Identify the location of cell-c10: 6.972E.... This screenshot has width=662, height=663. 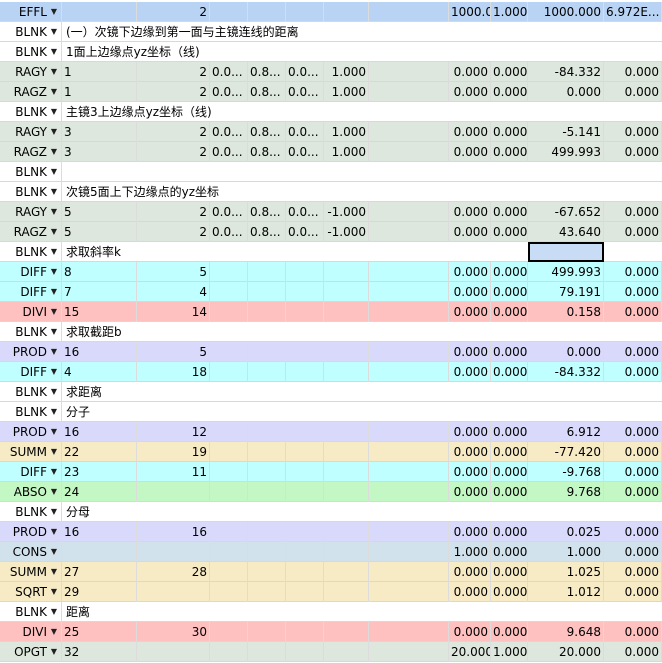
(633, 12).